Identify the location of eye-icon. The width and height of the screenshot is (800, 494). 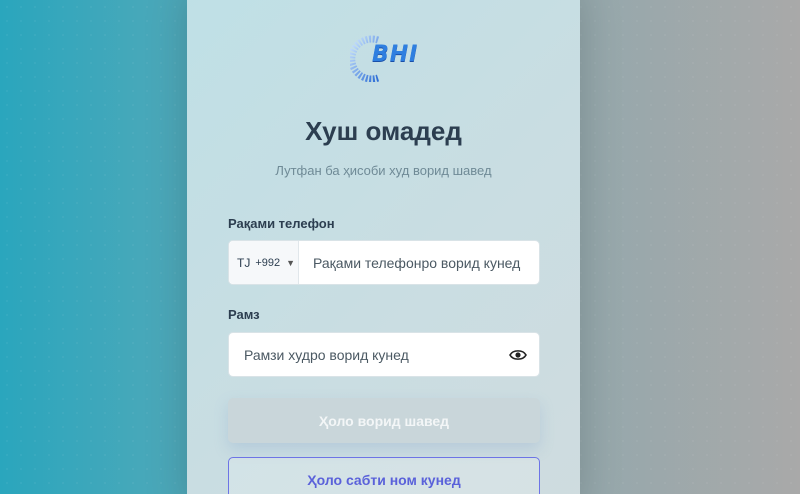
(518, 355).